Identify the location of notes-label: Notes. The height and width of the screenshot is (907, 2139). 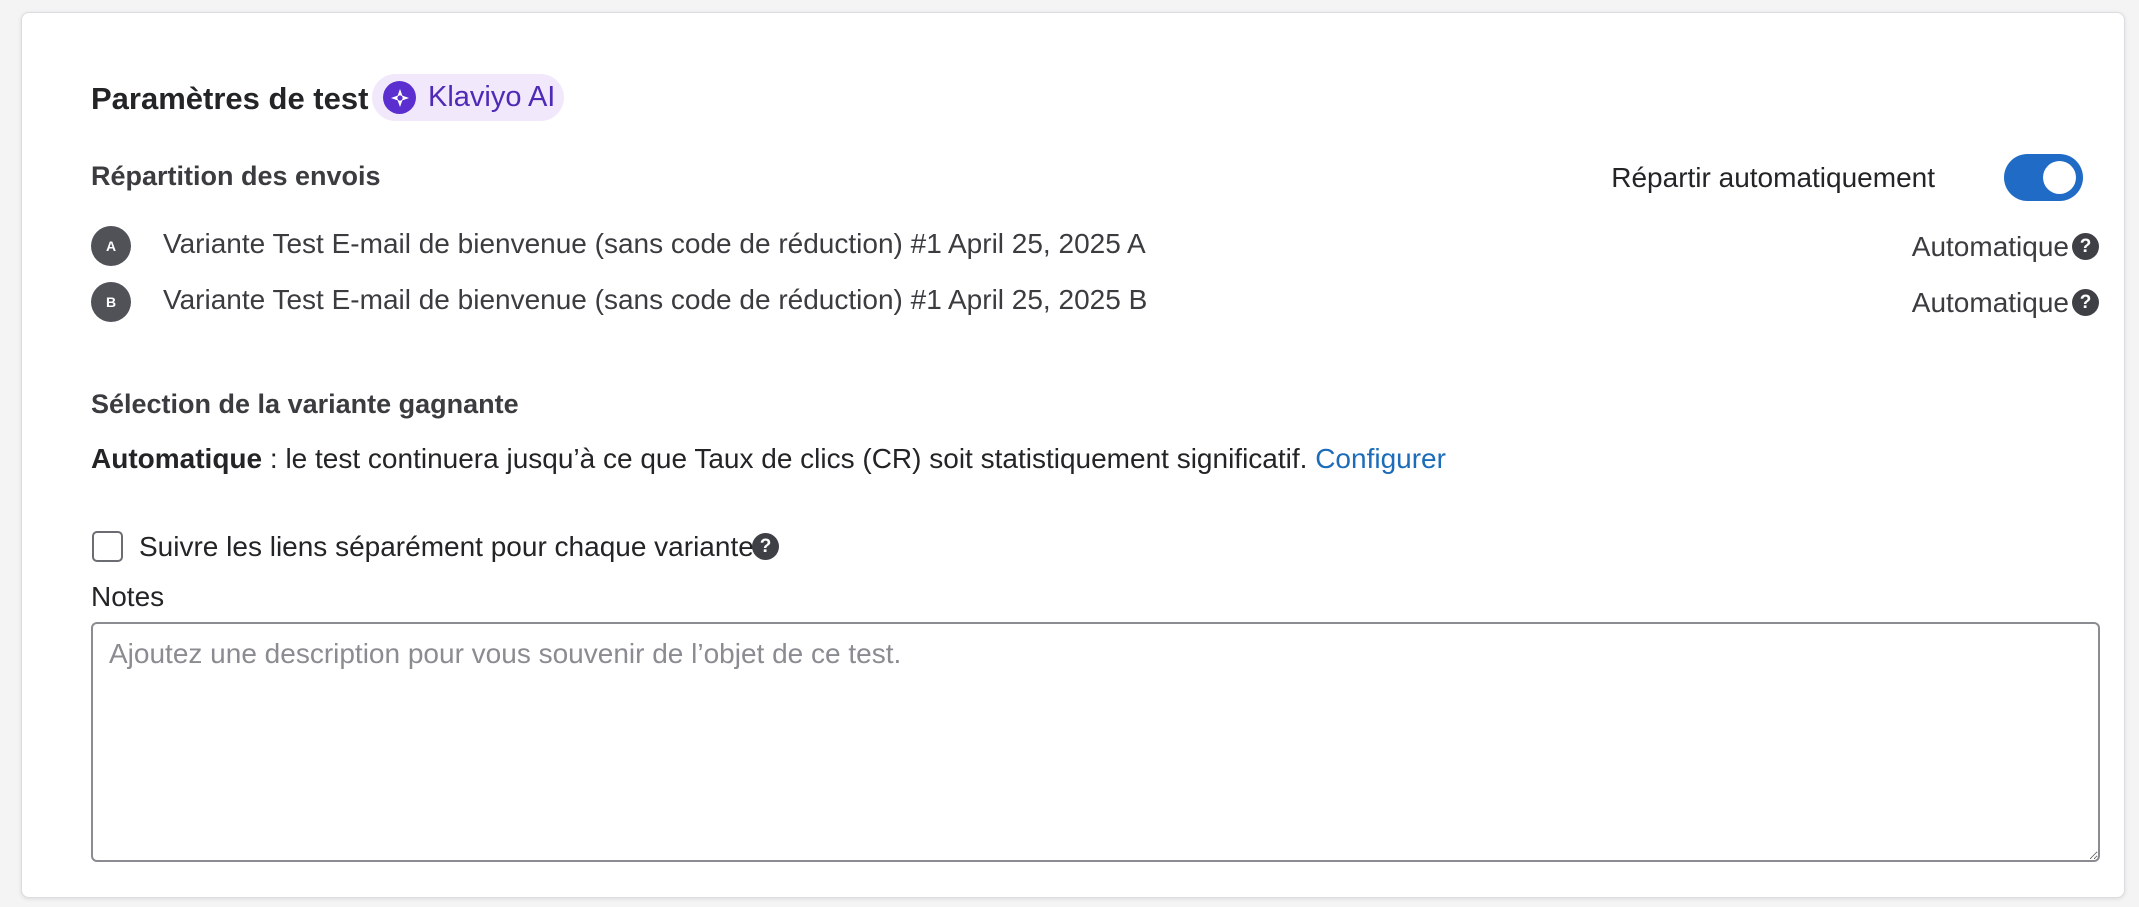
(128, 596).